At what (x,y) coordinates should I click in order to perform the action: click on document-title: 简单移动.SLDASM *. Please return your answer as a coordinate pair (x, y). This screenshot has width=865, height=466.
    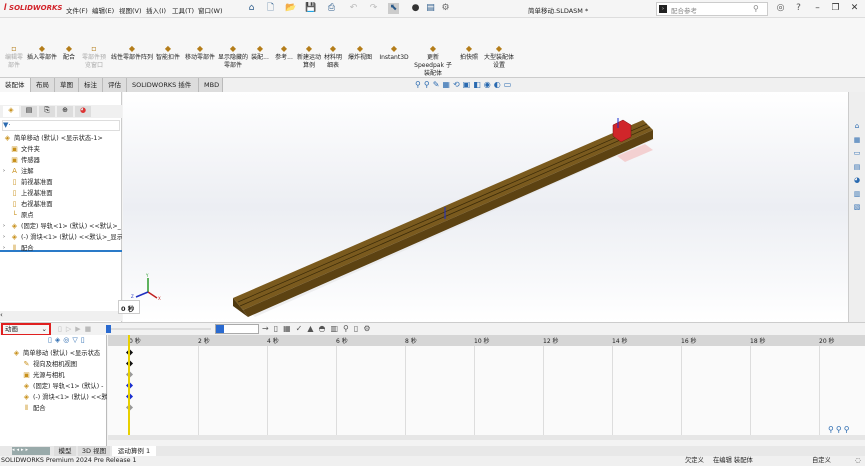
    Looking at the image, I should click on (558, 11).